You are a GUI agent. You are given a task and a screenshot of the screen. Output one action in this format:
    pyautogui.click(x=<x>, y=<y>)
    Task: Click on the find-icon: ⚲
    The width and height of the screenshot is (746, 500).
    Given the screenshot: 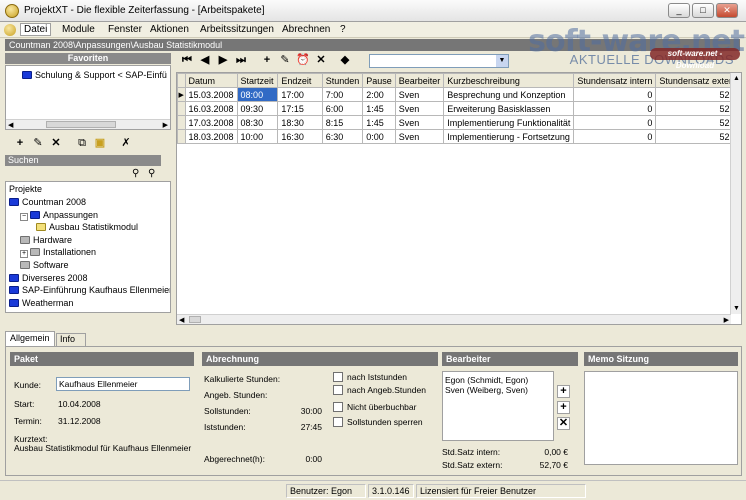 What is the action you would take?
    pyautogui.click(x=135, y=173)
    